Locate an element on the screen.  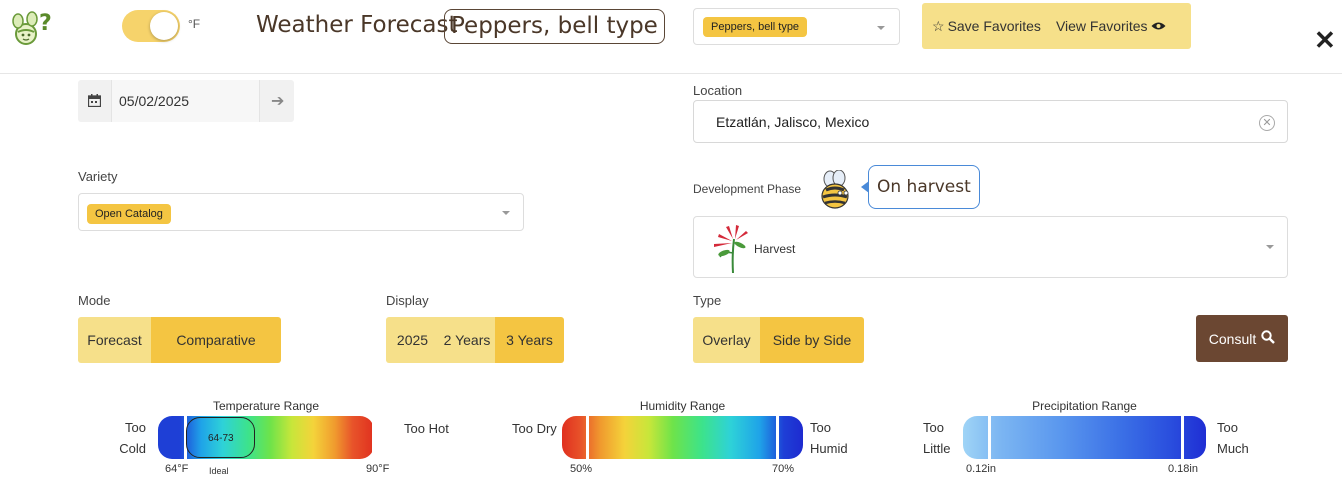
type-label: Type is located at coordinates (707, 300).